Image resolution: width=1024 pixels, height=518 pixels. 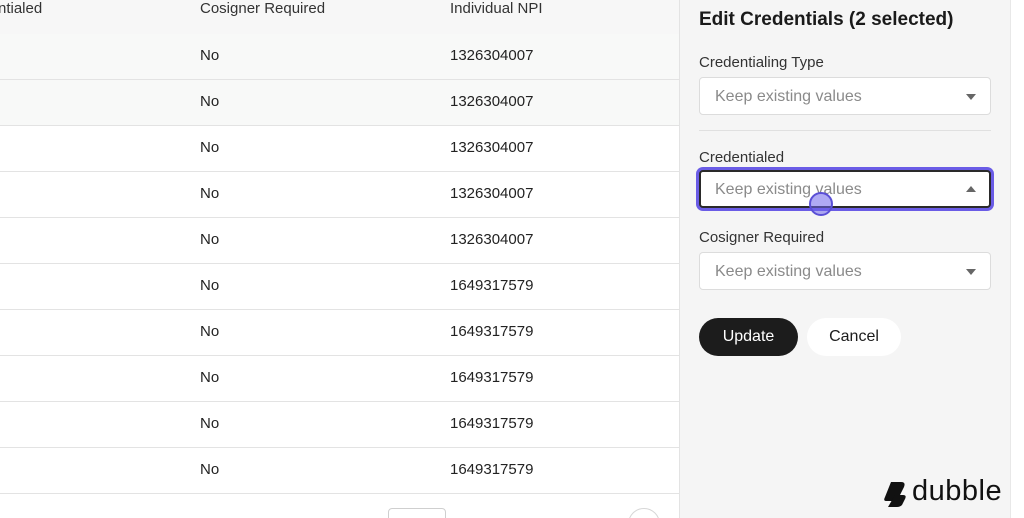 I want to click on chevron-up-icon, so click(x=971, y=189).